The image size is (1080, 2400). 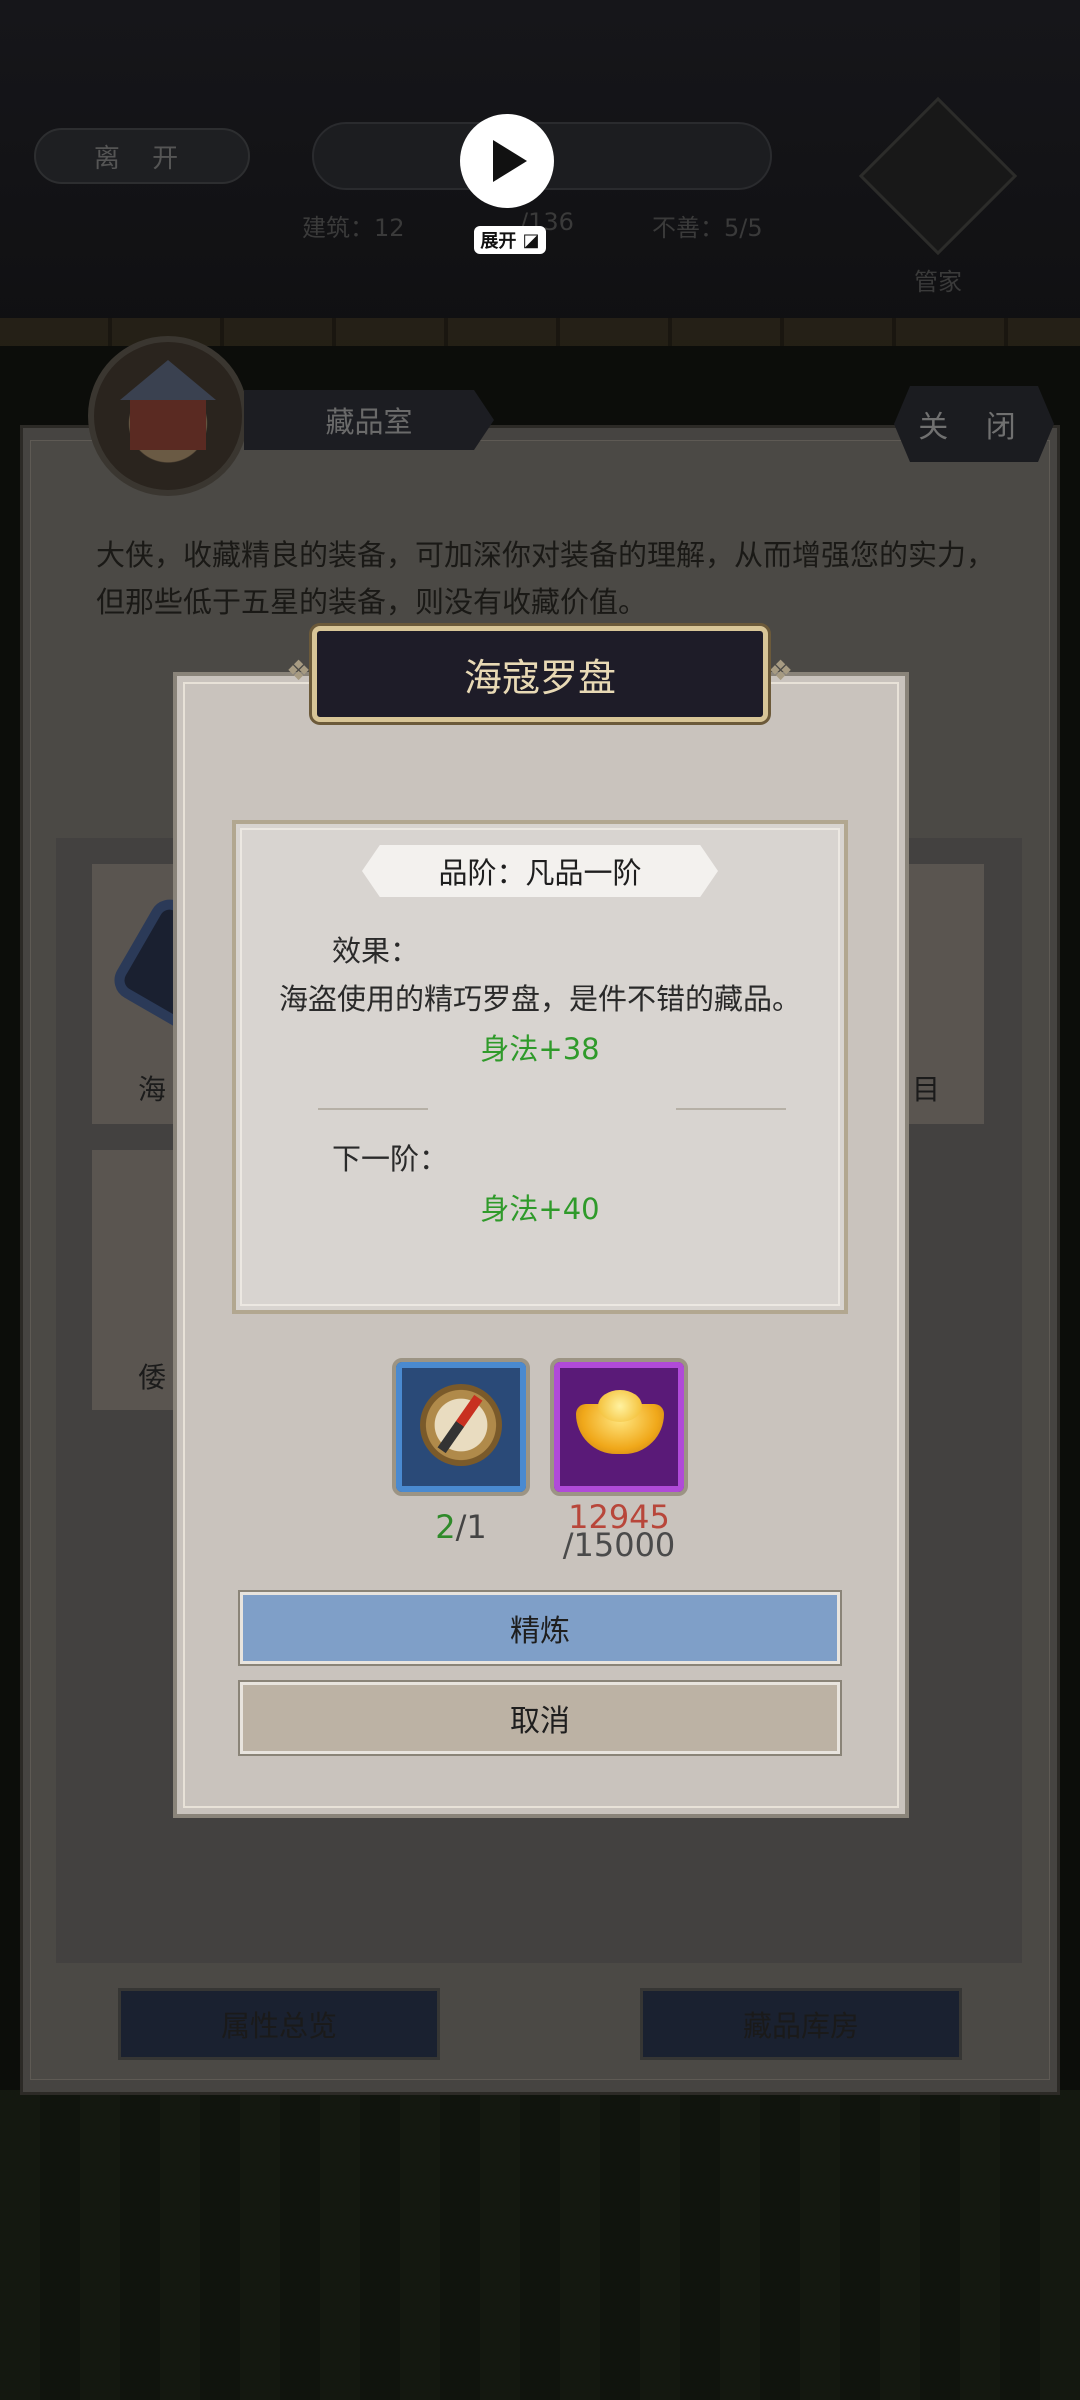 What do you see at coordinates (707, 228) in the screenshot?
I see `stat-unrest: 不善：5/5` at bounding box center [707, 228].